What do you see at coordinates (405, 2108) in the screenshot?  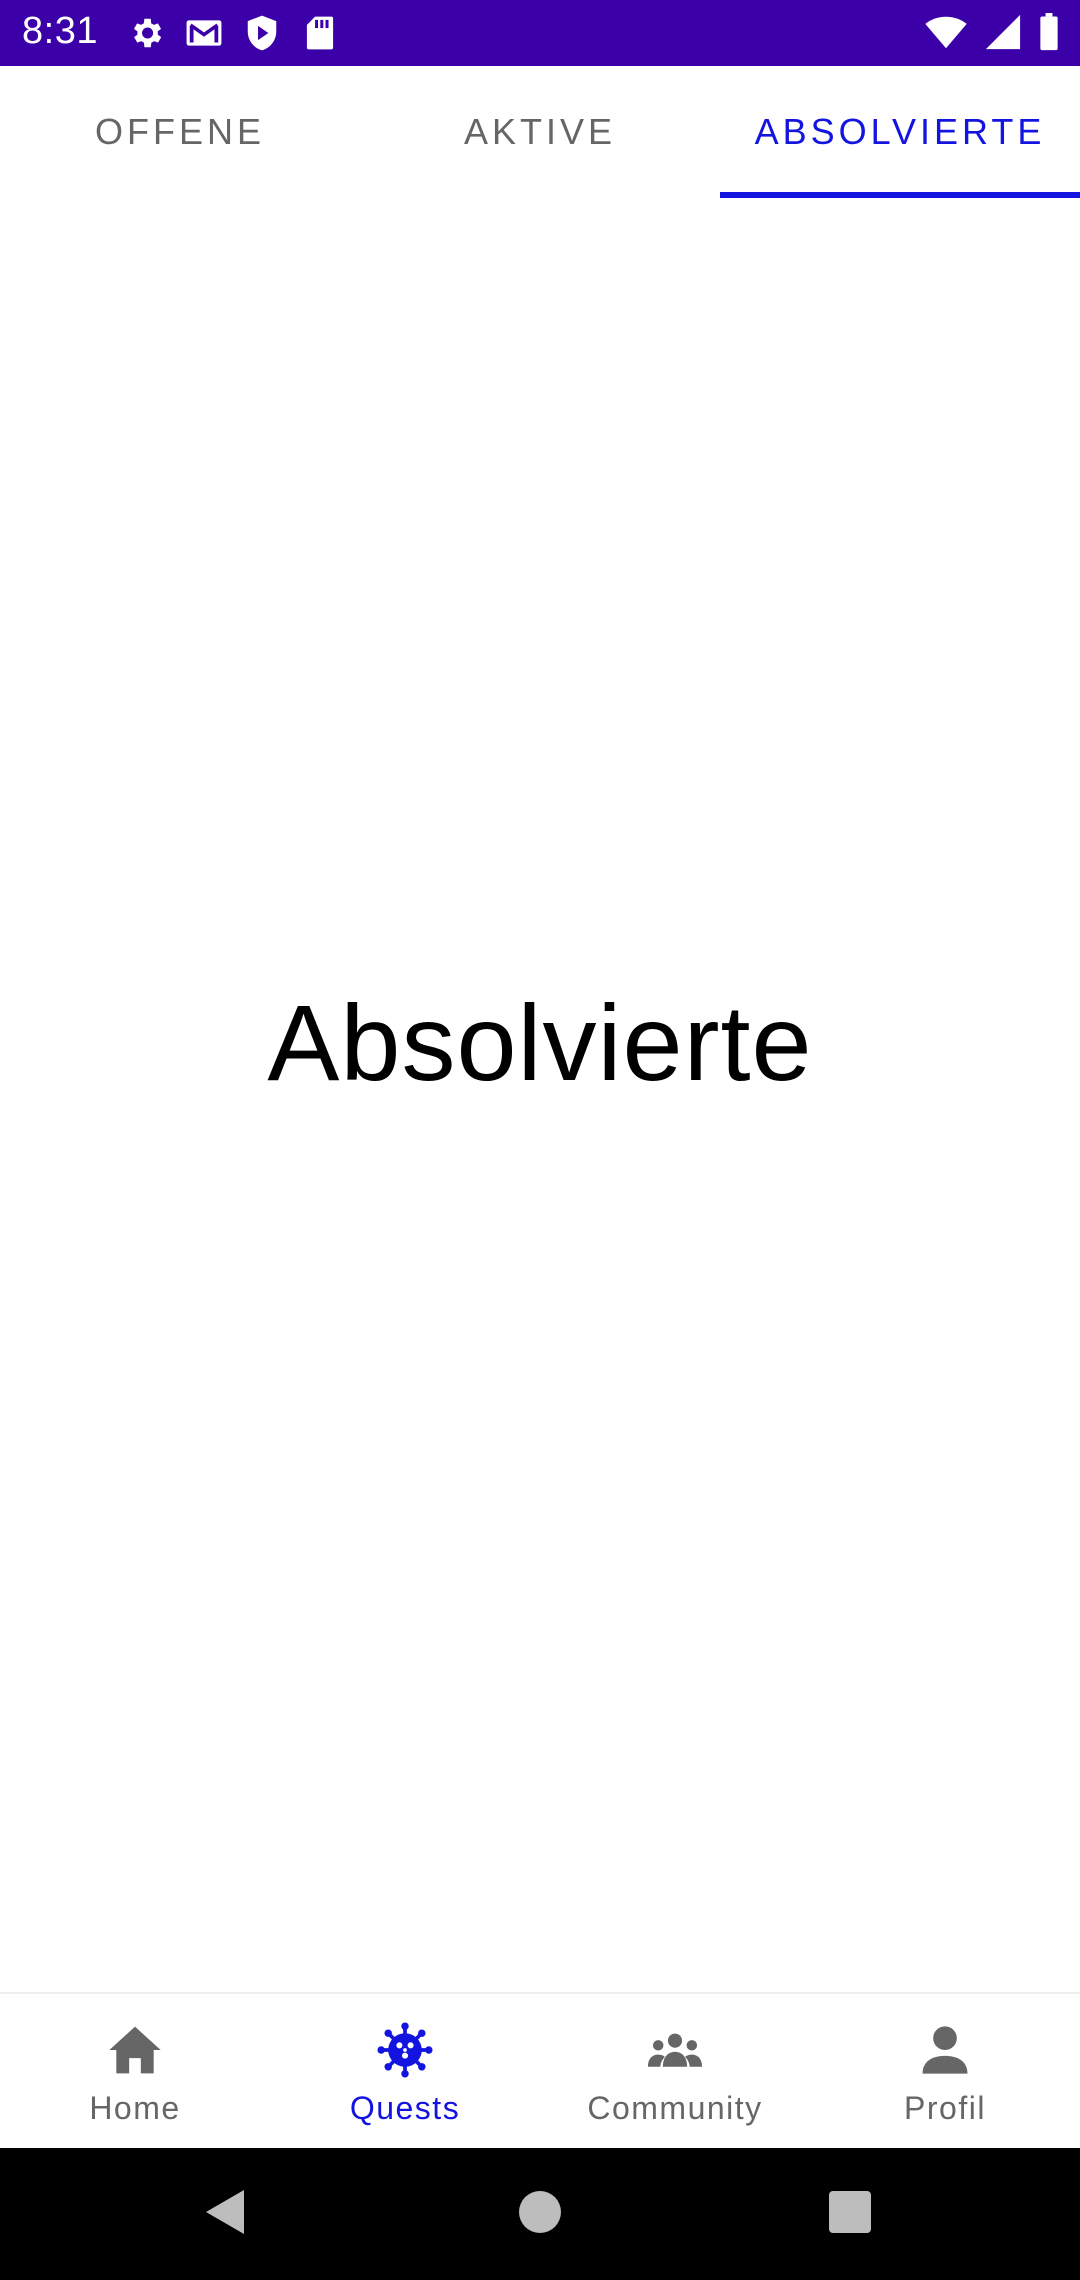 I see `nav-label: Quests` at bounding box center [405, 2108].